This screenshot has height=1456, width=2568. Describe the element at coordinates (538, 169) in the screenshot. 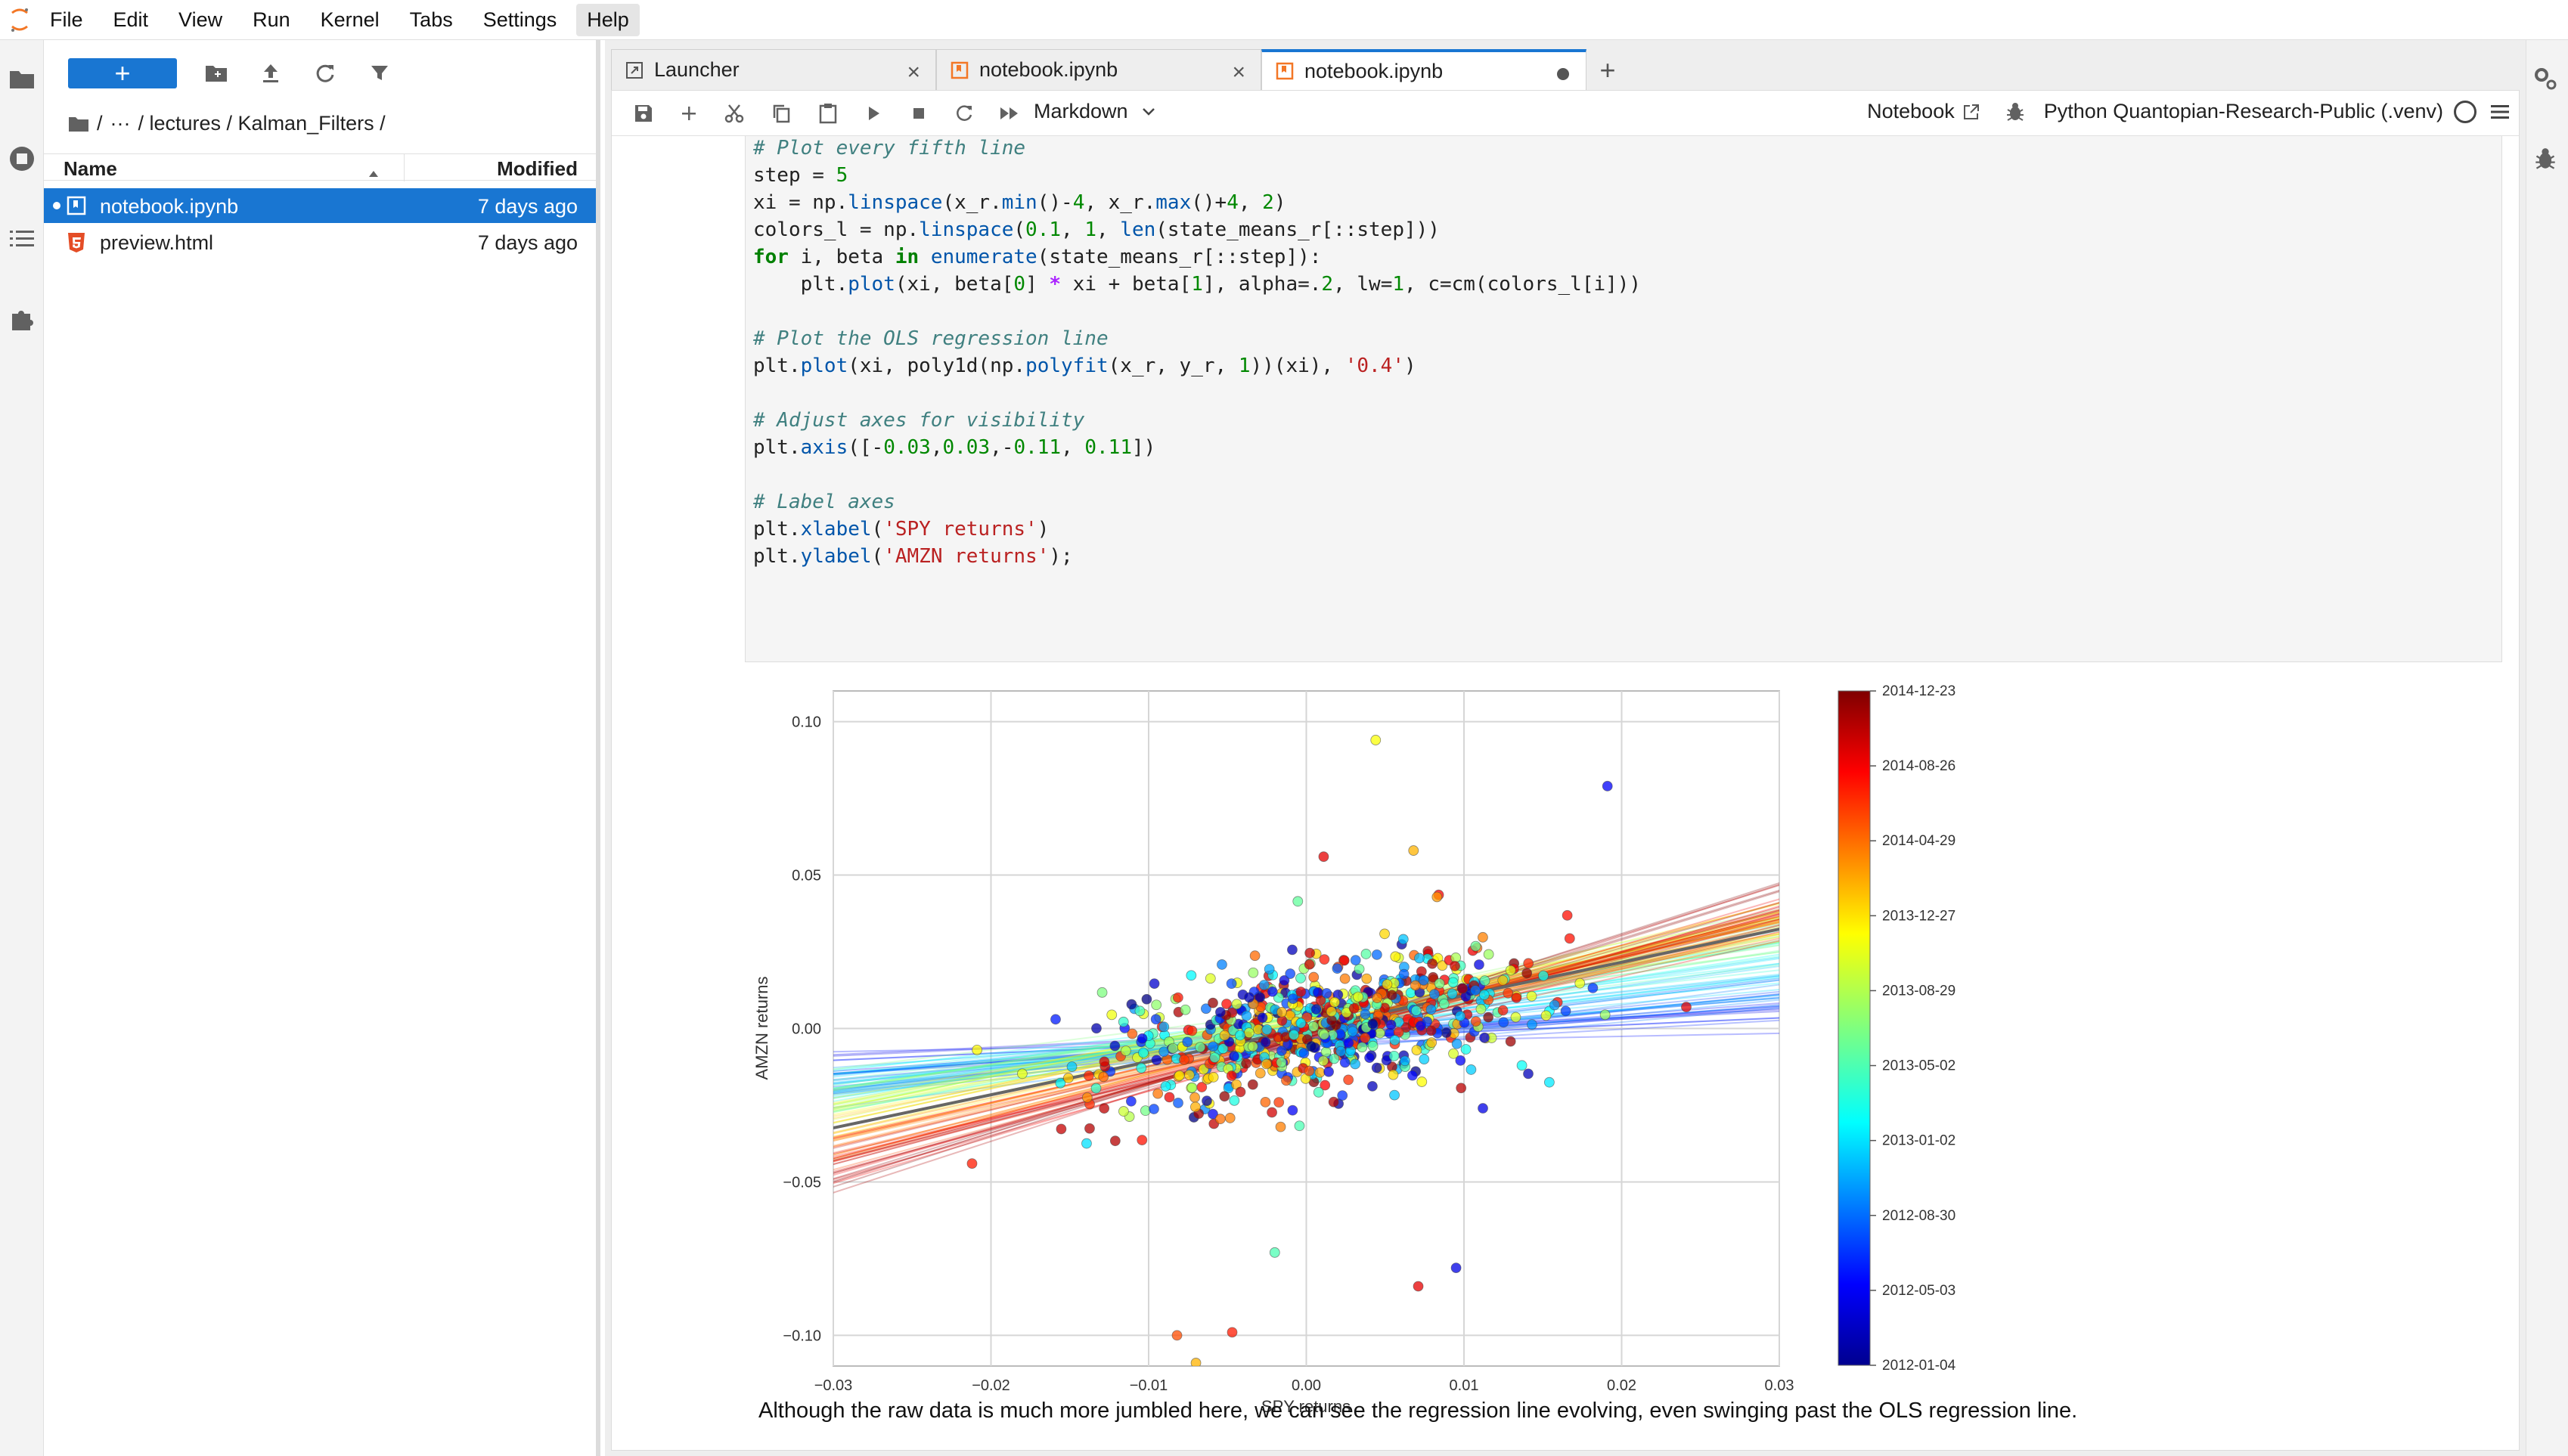

I see `column-modified-header: Modified` at that location.